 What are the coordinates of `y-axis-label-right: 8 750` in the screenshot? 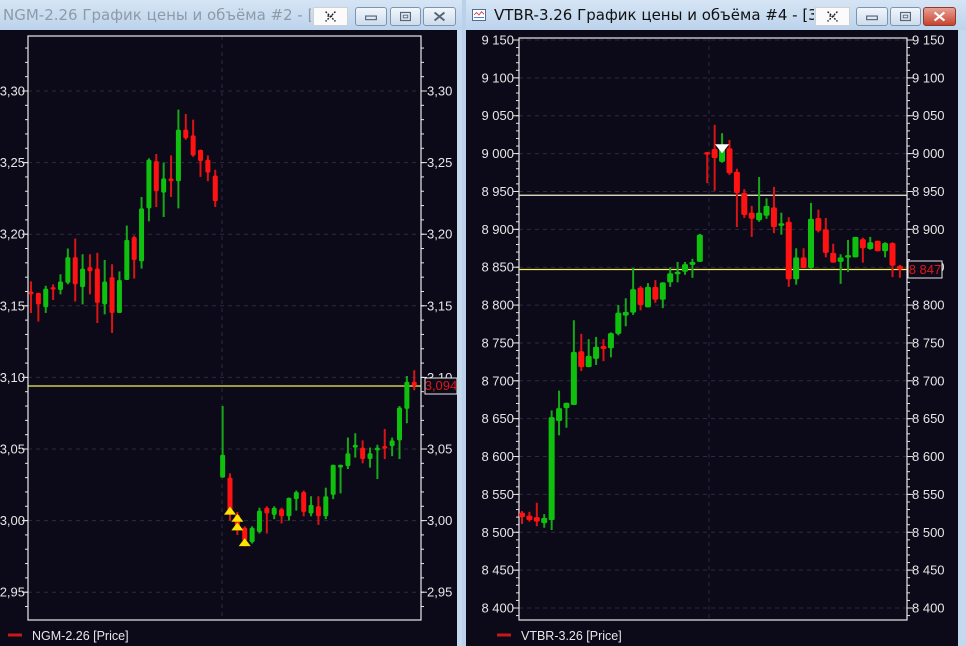 It's located at (928, 342).